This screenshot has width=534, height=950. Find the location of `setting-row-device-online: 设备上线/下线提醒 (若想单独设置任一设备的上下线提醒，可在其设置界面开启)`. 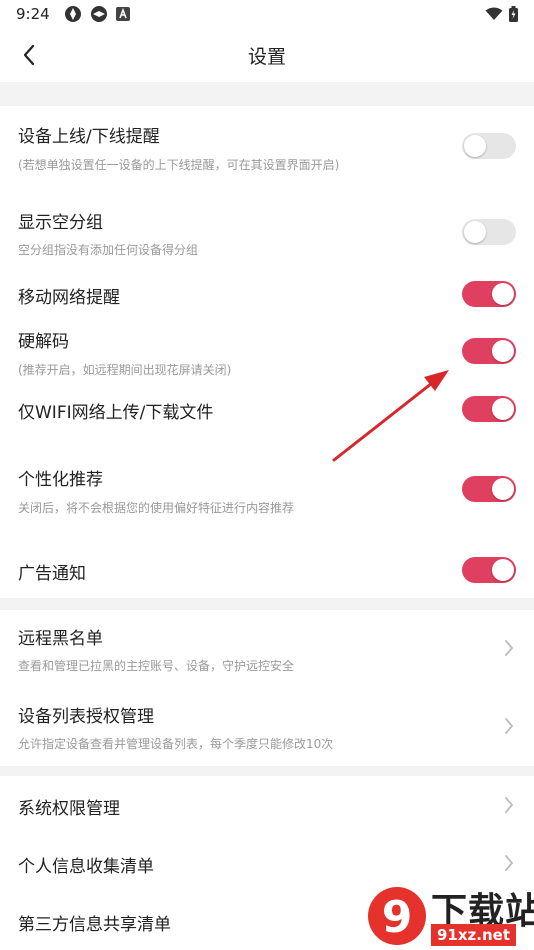

setting-row-device-online: 设备上线/下线提醒 (若想单独设置任一设备的上下线提醒，可在其设置界面开启) is located at coordinates (267, 149).